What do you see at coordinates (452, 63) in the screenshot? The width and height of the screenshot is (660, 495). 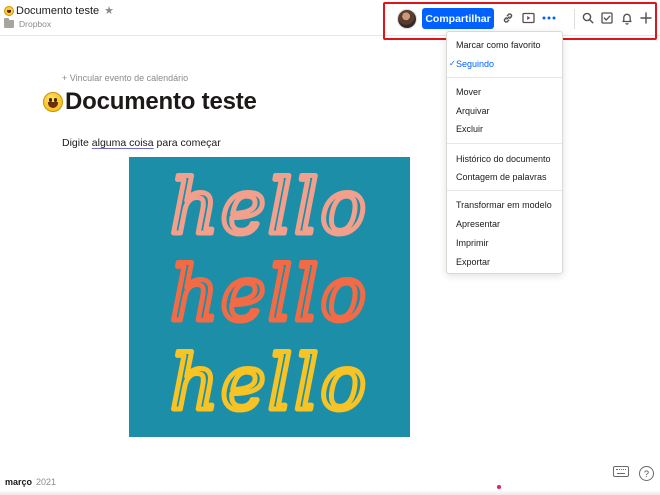 I see `check-icon: ✓` at bounding box center [452, 63].